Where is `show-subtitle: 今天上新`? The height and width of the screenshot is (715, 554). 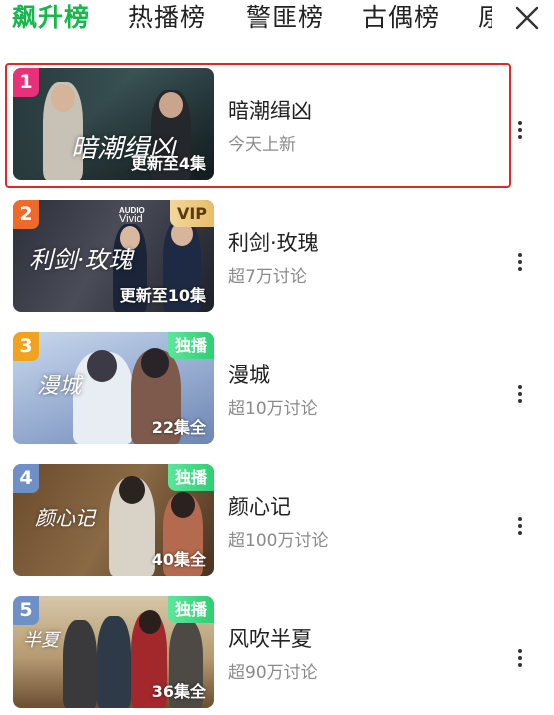
show-subtitle: 今天上新 is located at coordinates (262, 145).